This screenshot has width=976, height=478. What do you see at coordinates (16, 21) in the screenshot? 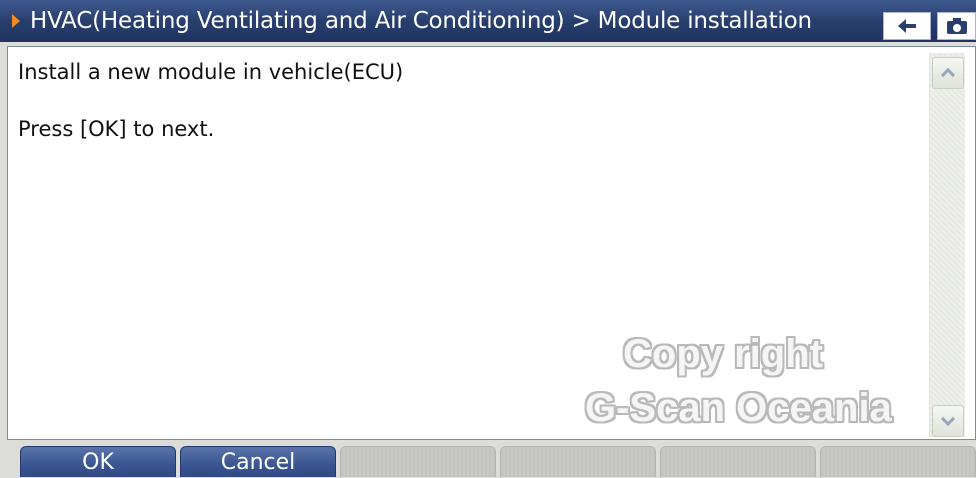
I see `play-arrow-icon` at bounding box center [16, 21].